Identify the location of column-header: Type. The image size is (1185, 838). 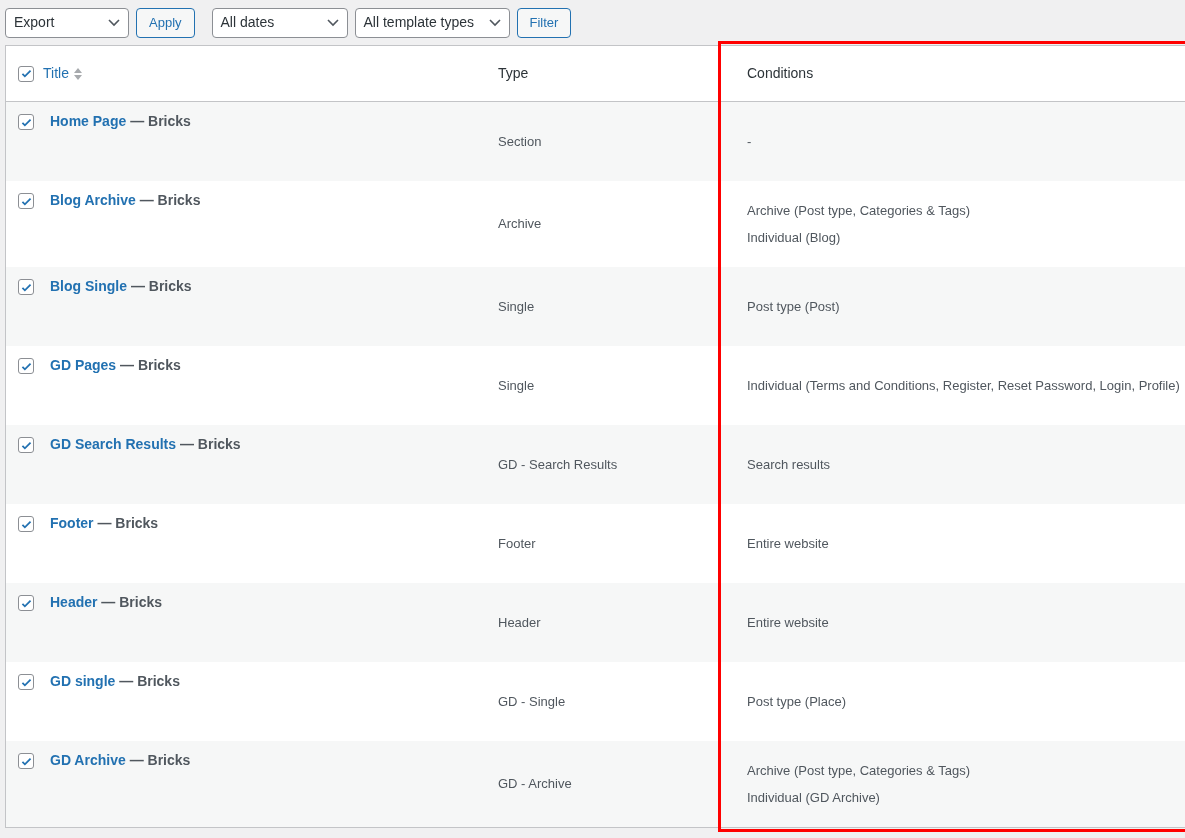
(513, 73).